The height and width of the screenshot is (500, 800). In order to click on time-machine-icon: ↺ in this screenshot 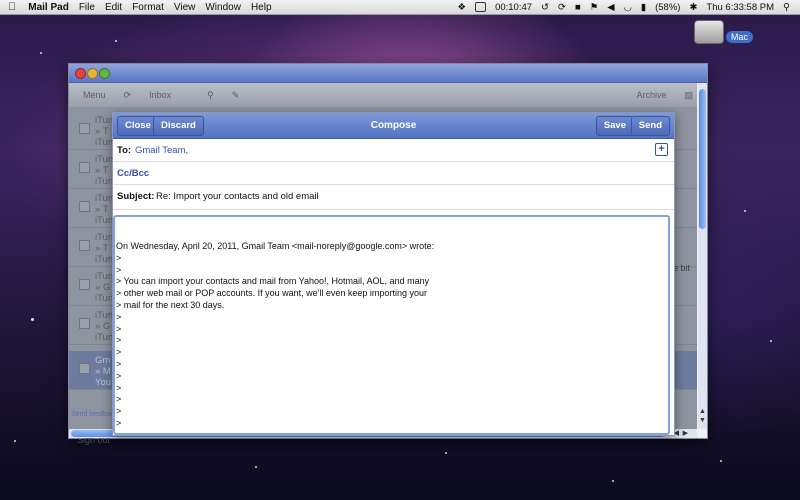, I will do `click(545, 7)`.